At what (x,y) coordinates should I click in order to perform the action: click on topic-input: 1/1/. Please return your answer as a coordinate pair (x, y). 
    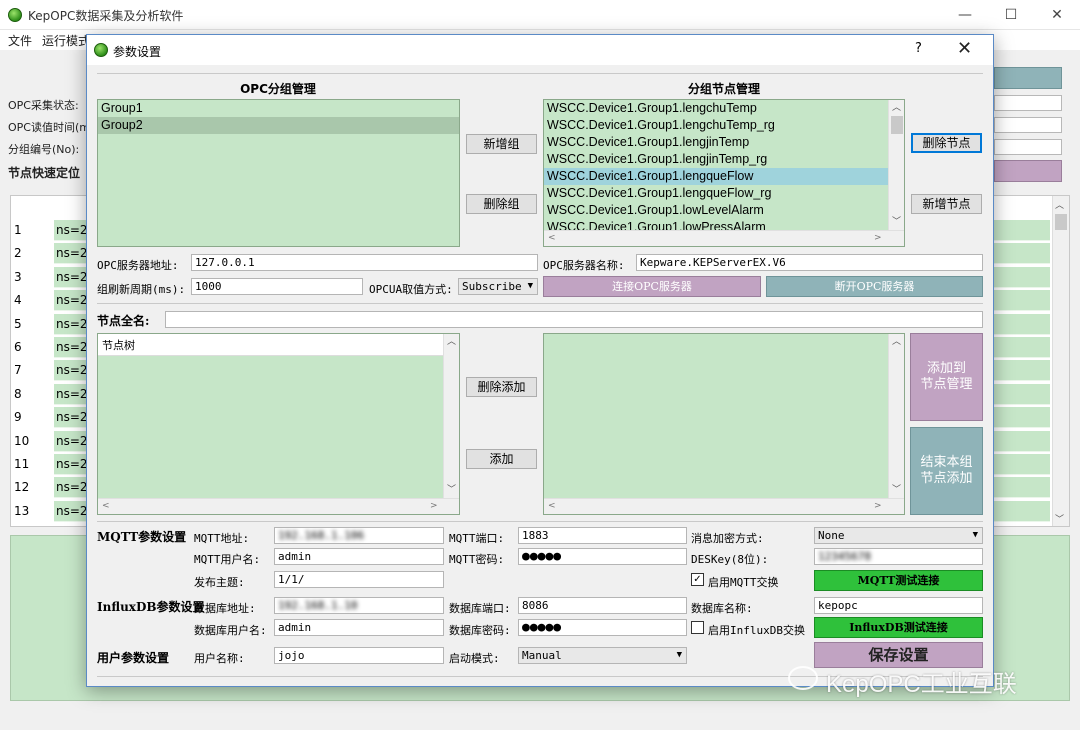
    Looking at the image, I should click on (359, 579).